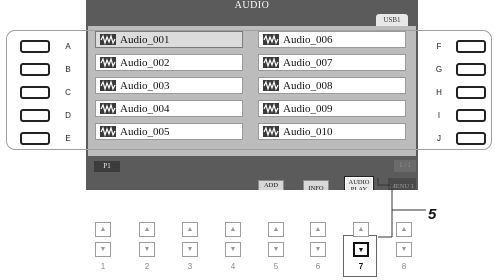 The image size is (495, 280). Describe the element at coordinates (432, 214) in the screenshot. I see `step-callout-number: 5` at that location.